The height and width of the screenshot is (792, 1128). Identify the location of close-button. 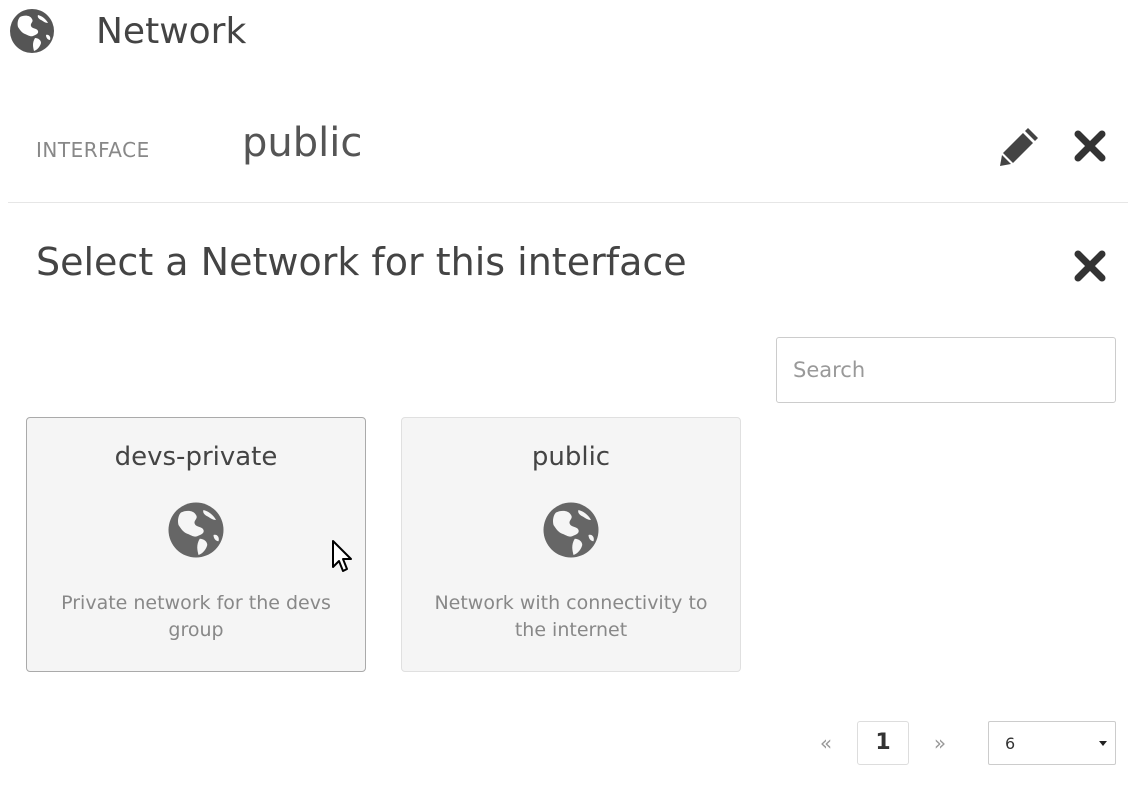
(1090, 146).